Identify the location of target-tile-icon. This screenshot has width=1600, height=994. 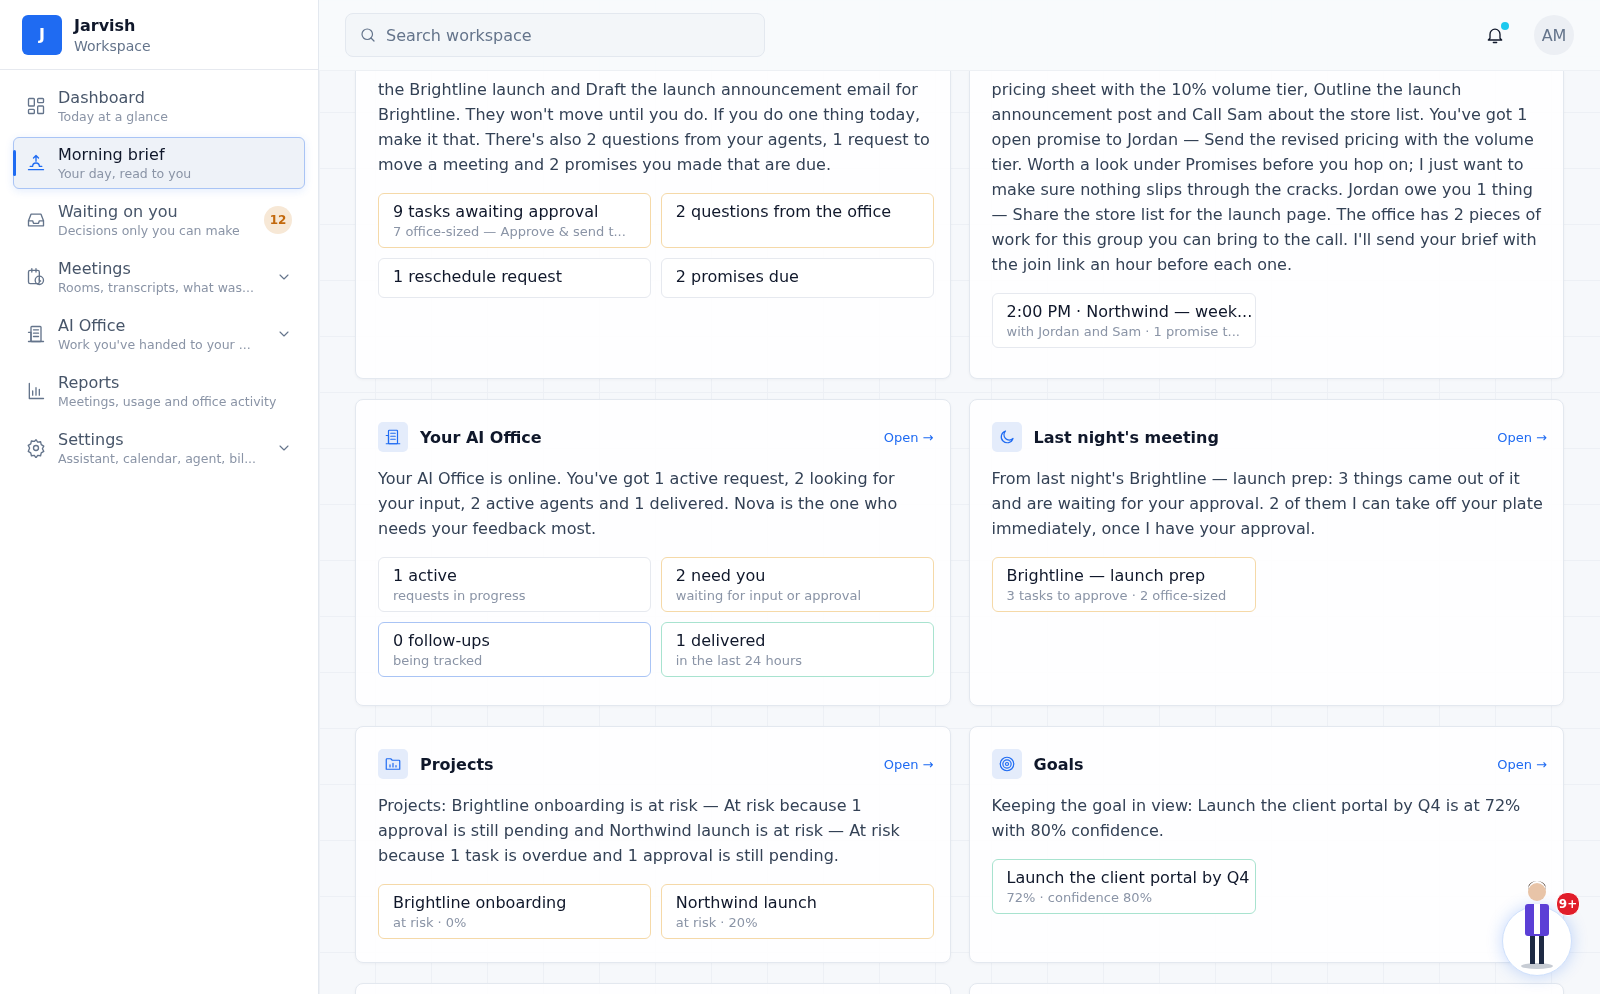
(1006, 764).